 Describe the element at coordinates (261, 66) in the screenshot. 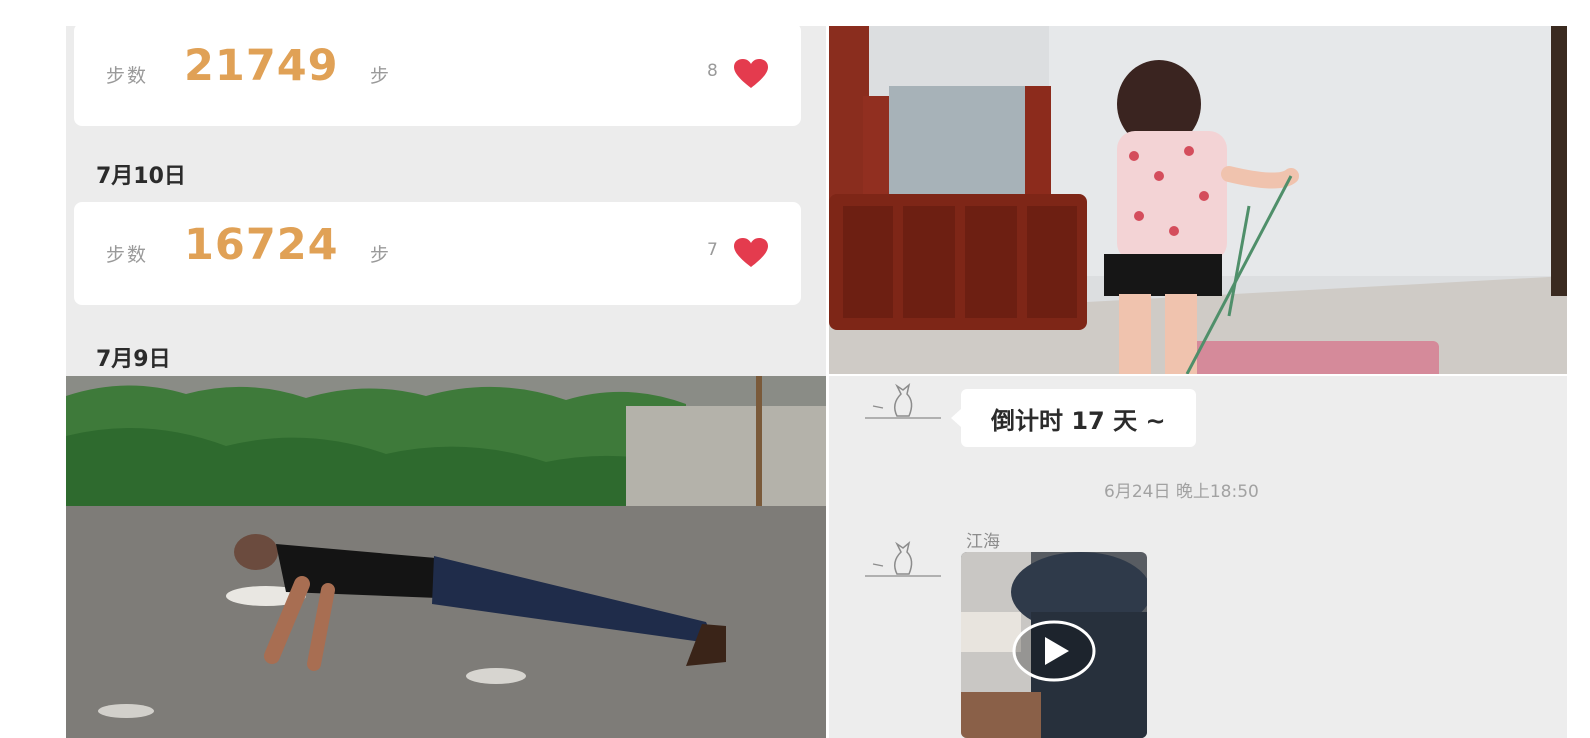

I see `step-count: 21749` at that location.